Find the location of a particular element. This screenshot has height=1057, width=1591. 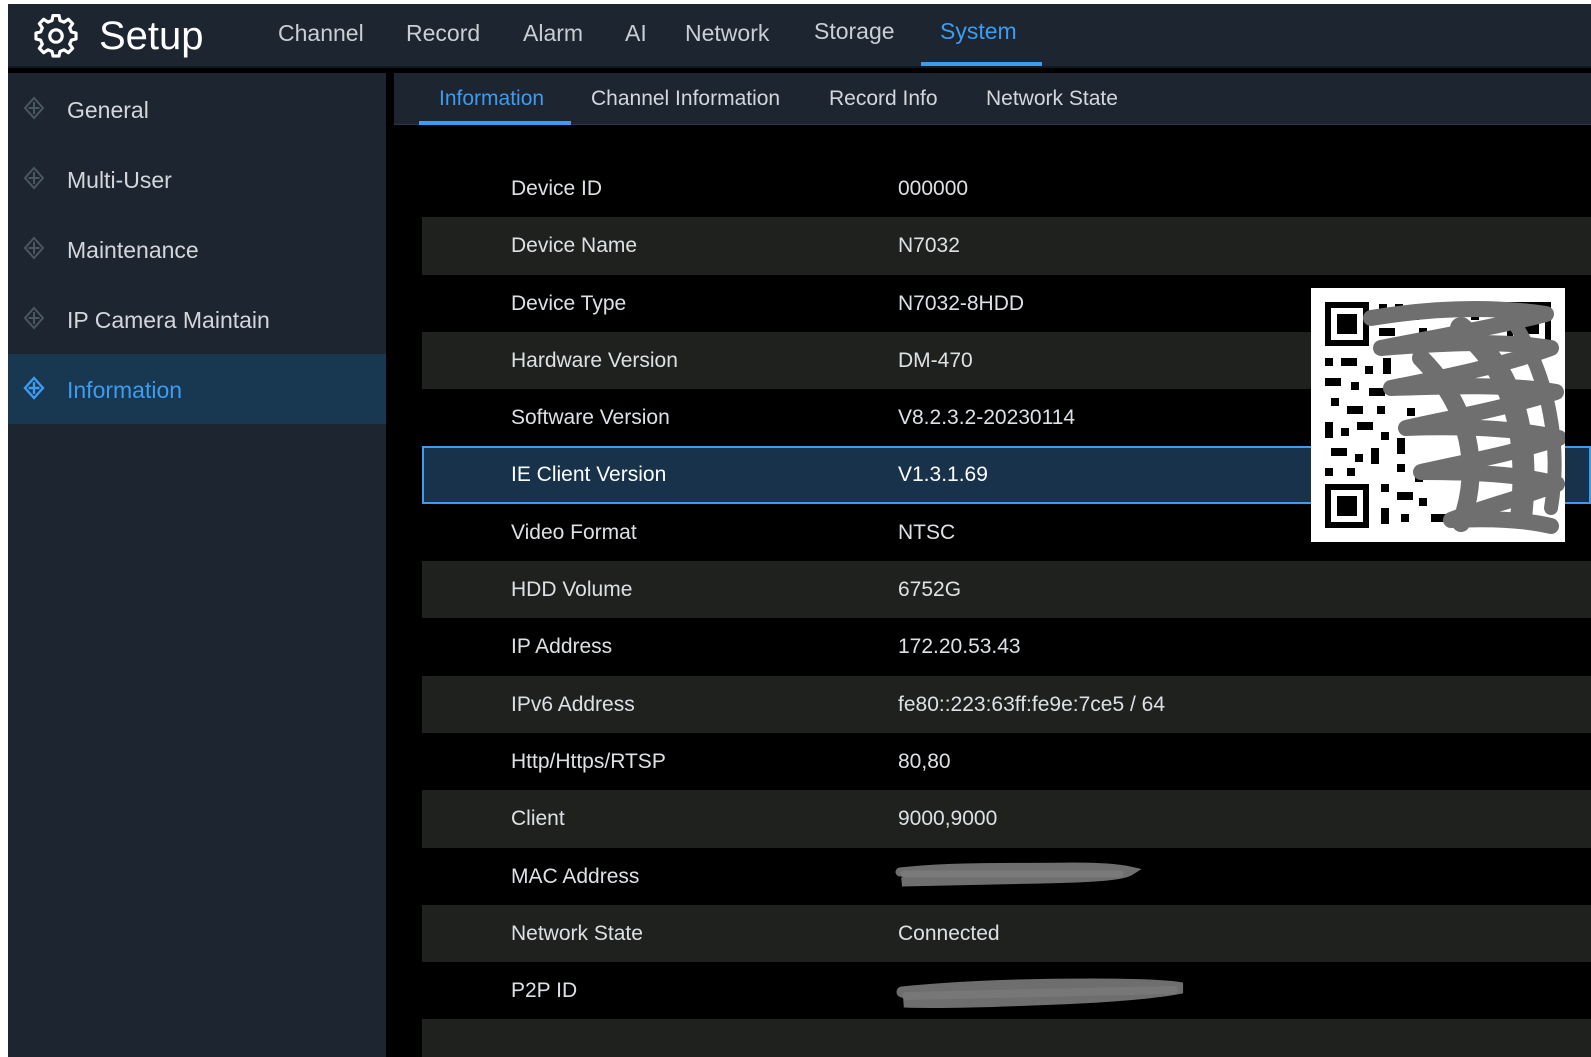

nav-active-indicator is located at coordinates (981, 64).